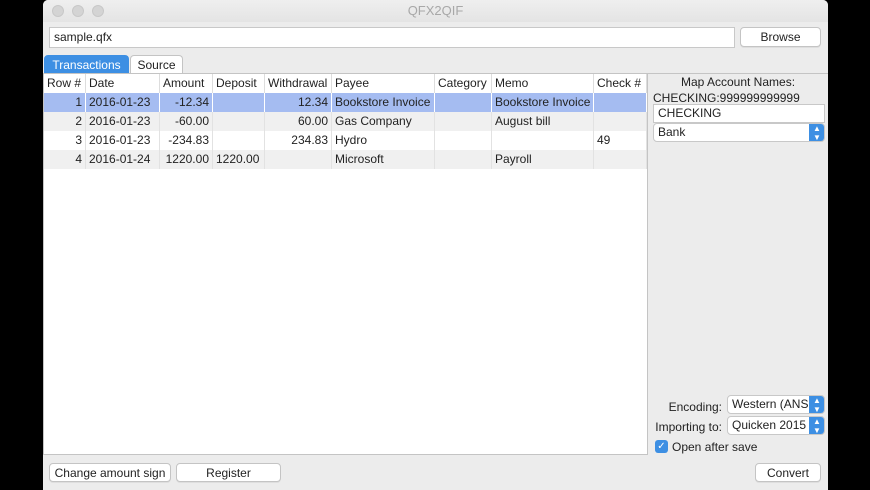  Describe the element at coordinates (78, 11) in the screenshot. I see `minimize-button` at that location.